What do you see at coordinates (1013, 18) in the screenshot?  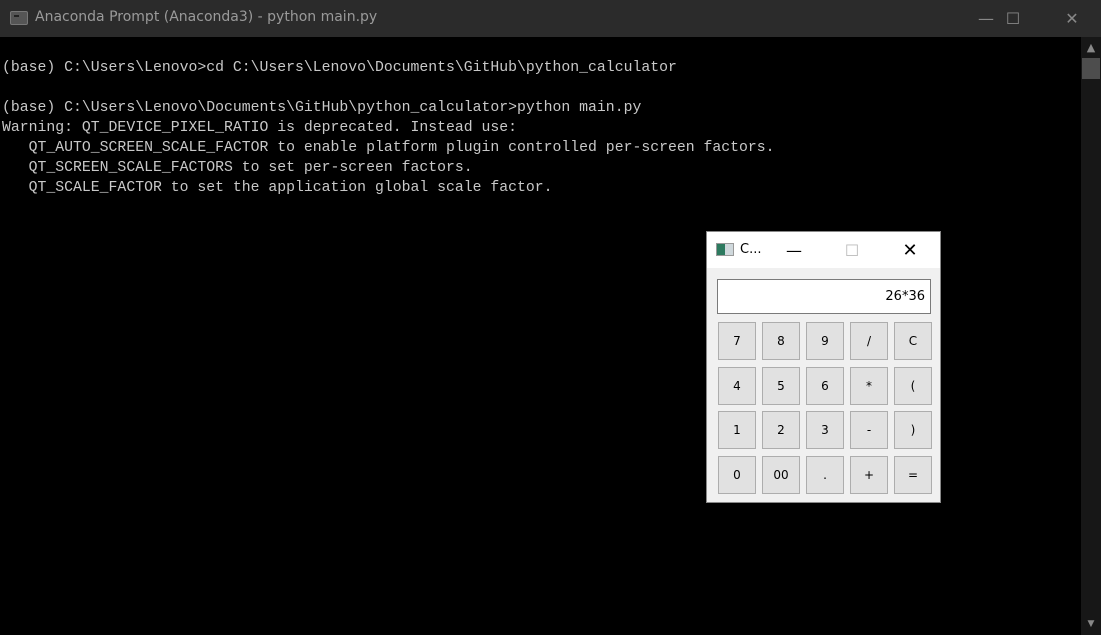 I see `maximize-button: ☐` at bounding box center [1013, 18].